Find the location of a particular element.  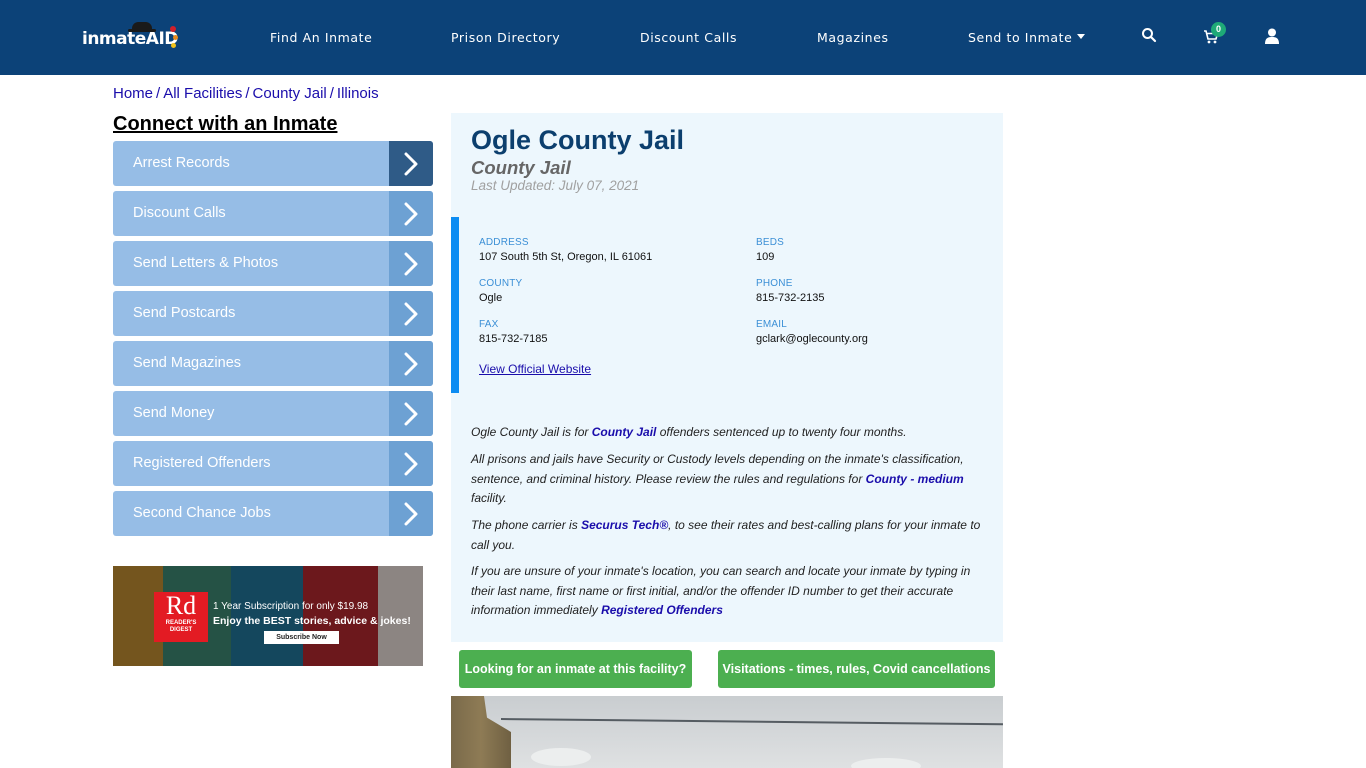

address-label: ADDRESS is located at coordinates (504, 242).